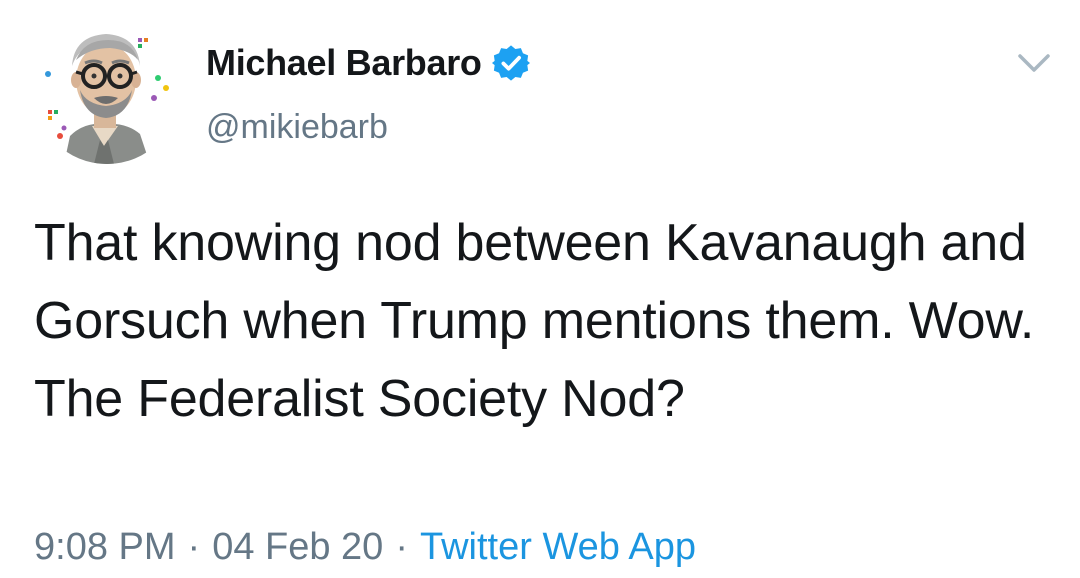 The width and height of the screenshot is (1080, 578). I want to click on author-name-row: Michael Barbaro, so click(368, 63).